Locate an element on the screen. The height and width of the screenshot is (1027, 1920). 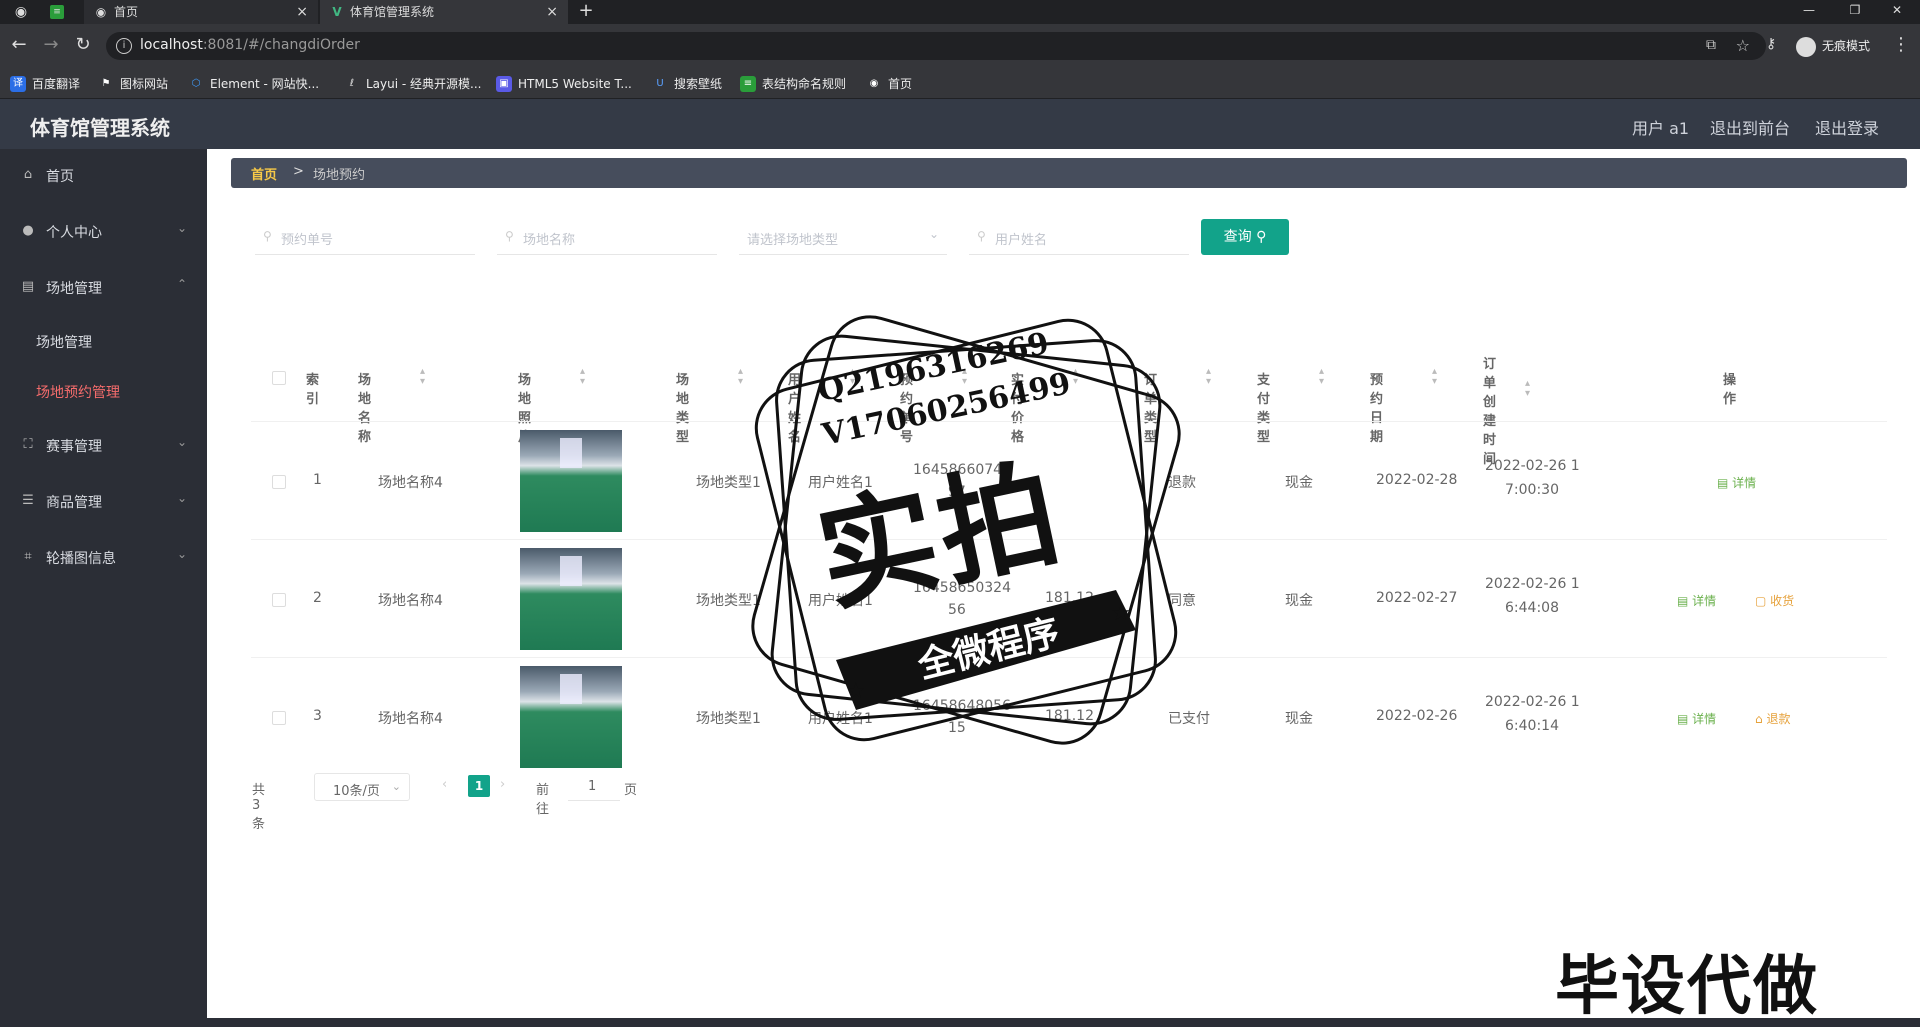
venue-name-input: ⚲ 场地名称 is located at coordinates (607, 237).